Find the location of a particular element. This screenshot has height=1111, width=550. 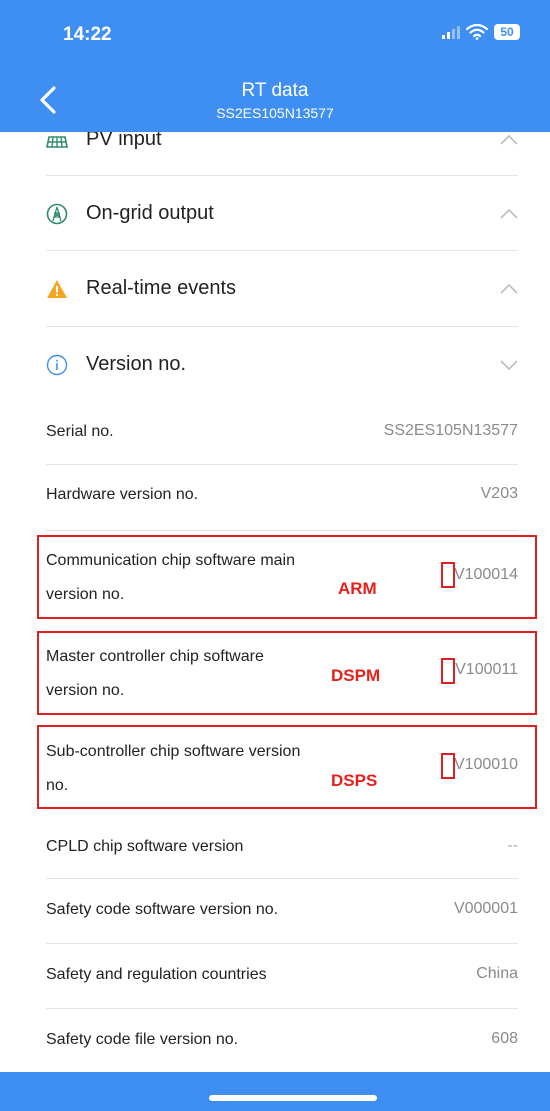

row-cpld-version: CPLD chip software version -- is located at coordinates (275, 848).